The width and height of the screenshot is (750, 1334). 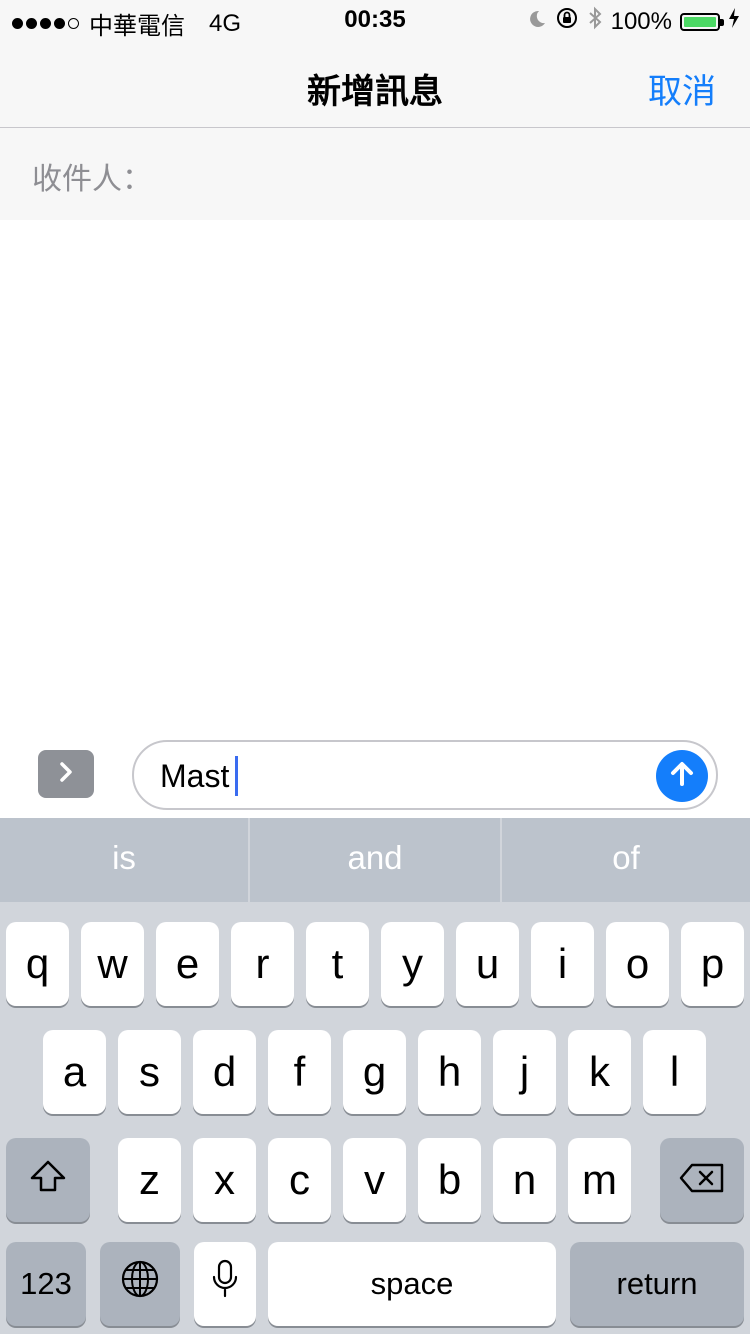 I want to click on message-input: Mast, so click(x=425, y=775).